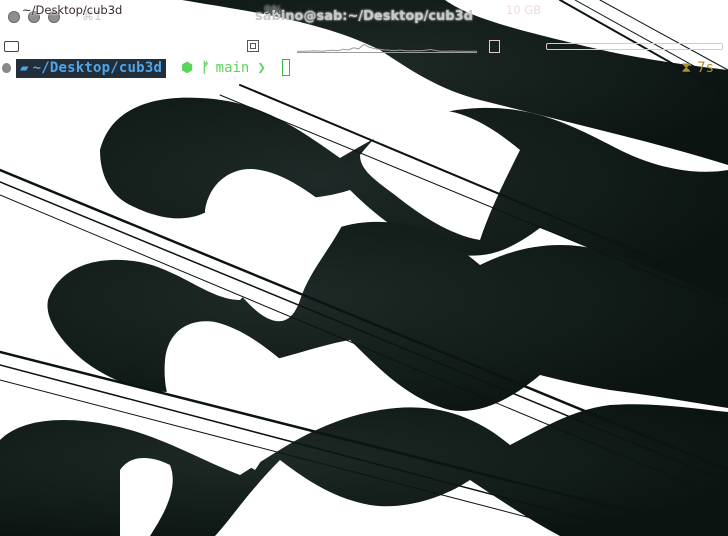 The width and height of the screenshot is (728, 536). I want to click on shell-prompt: ▰ ~/Desktop/cub3d ⬢ ᚠ main ❯ ⧗ 7s, so click(364, 69).